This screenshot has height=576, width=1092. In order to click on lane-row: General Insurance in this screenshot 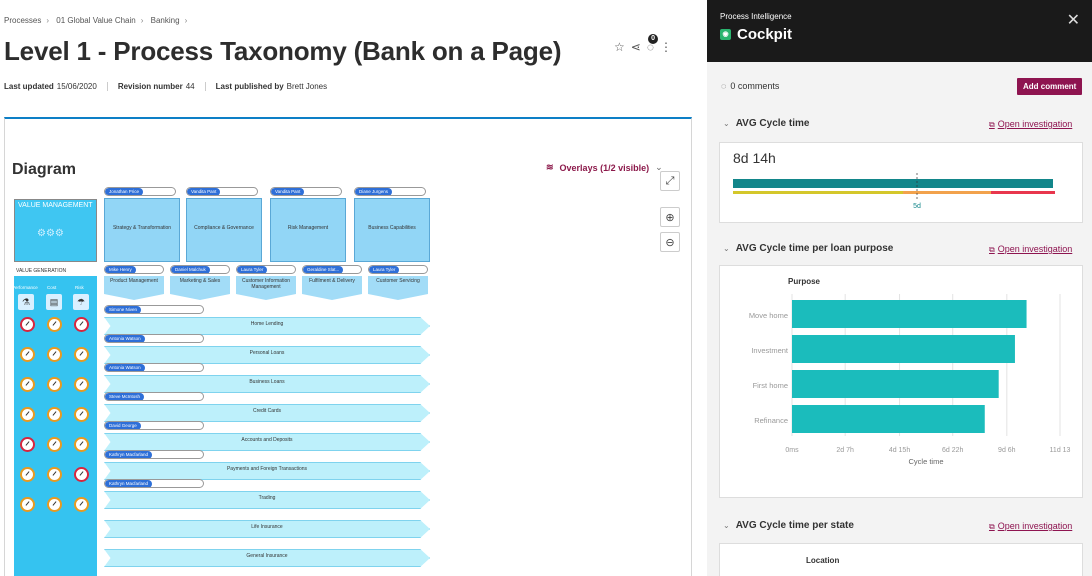, I will do `click(267, 558)`.